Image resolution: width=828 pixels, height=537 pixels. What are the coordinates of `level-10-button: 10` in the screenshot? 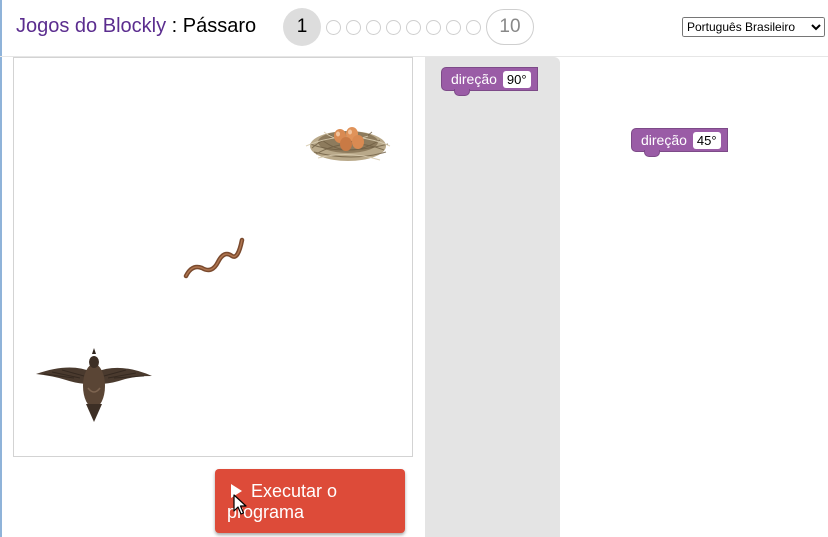 It's located at (510, 27).